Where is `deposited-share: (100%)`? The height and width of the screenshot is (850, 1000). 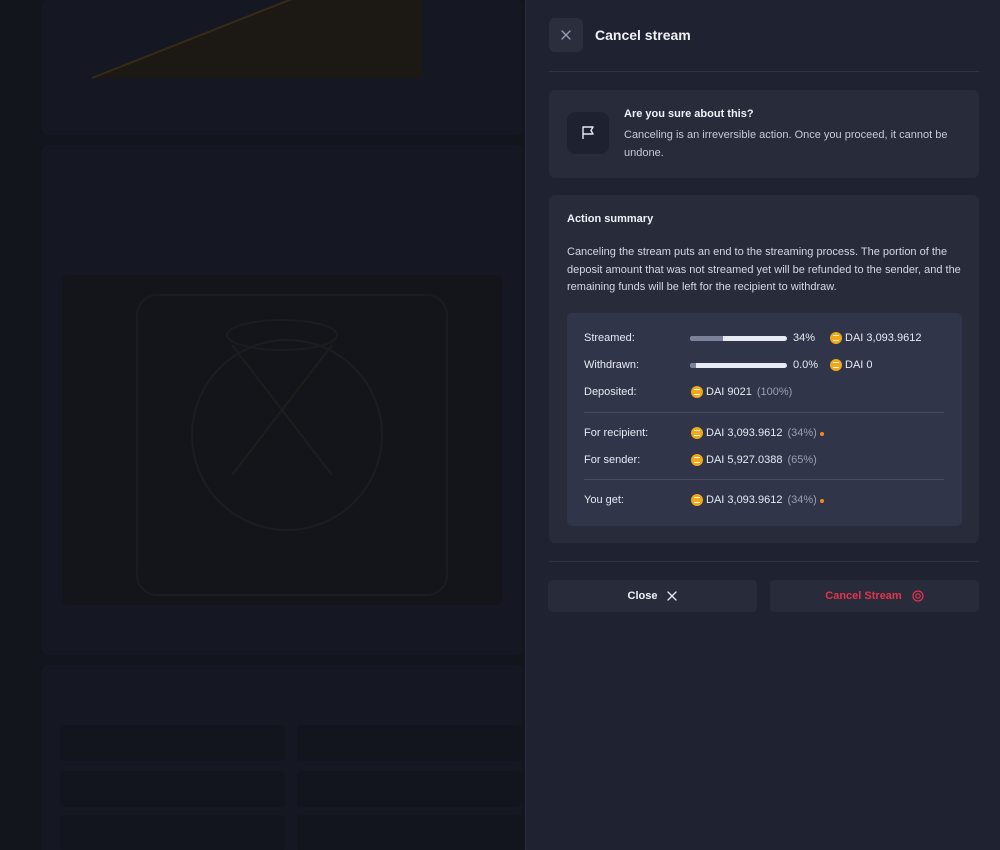
deposited-share: (100%) is located at coordinates (774, 392).